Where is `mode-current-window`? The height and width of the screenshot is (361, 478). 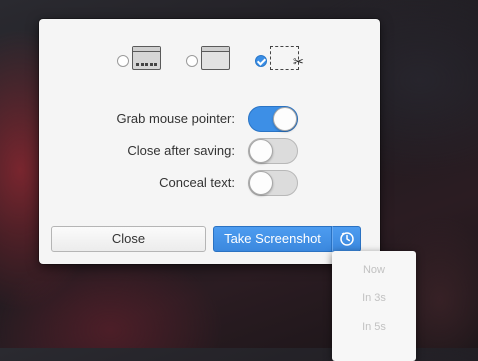
mode-current-window is located at coordinates (209, 61).